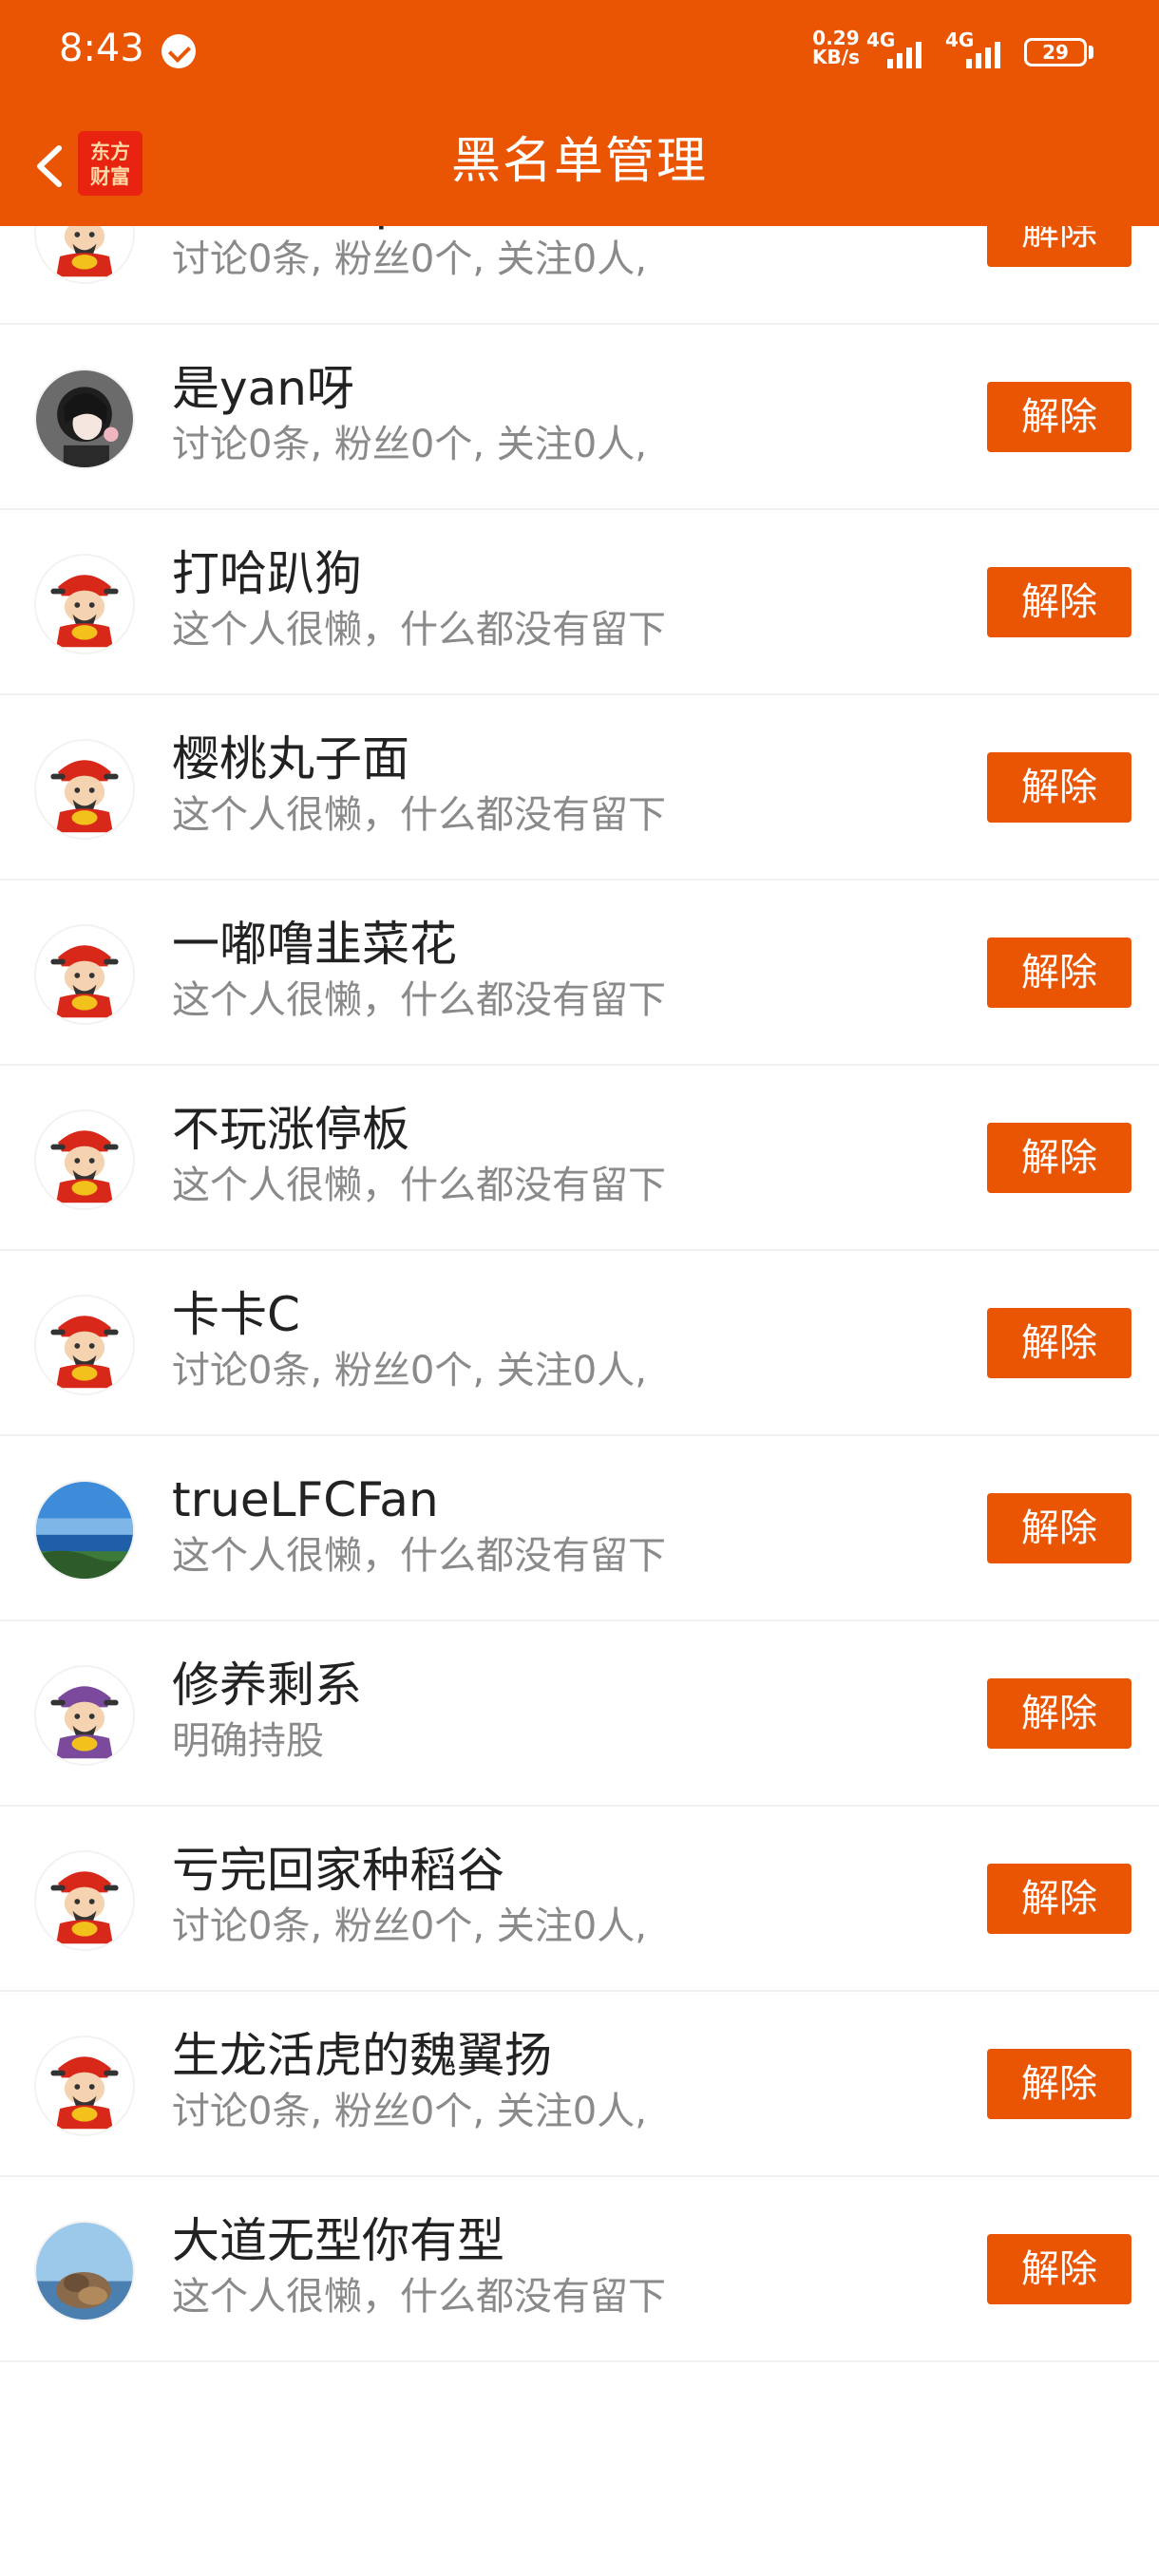  What do you see at coordinates (338, 1870) in the screenshot?
I see `user-name: 亏完回家种稻谷` at bounding box center [338, 1870].